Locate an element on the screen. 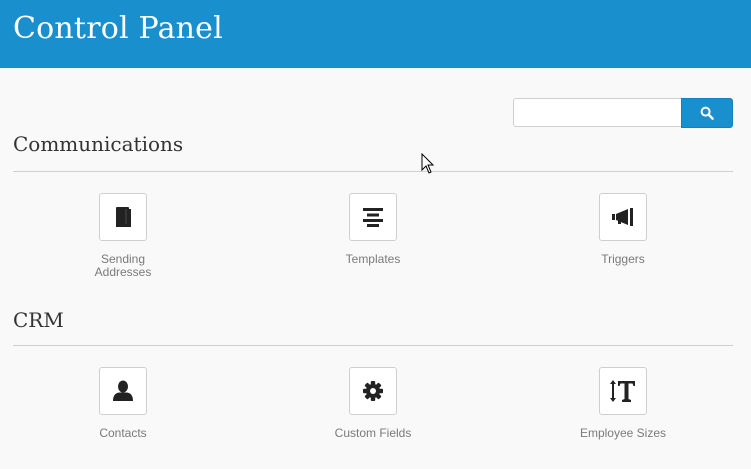  tile-contacts: Contacts is located at coordinates (123, 403).